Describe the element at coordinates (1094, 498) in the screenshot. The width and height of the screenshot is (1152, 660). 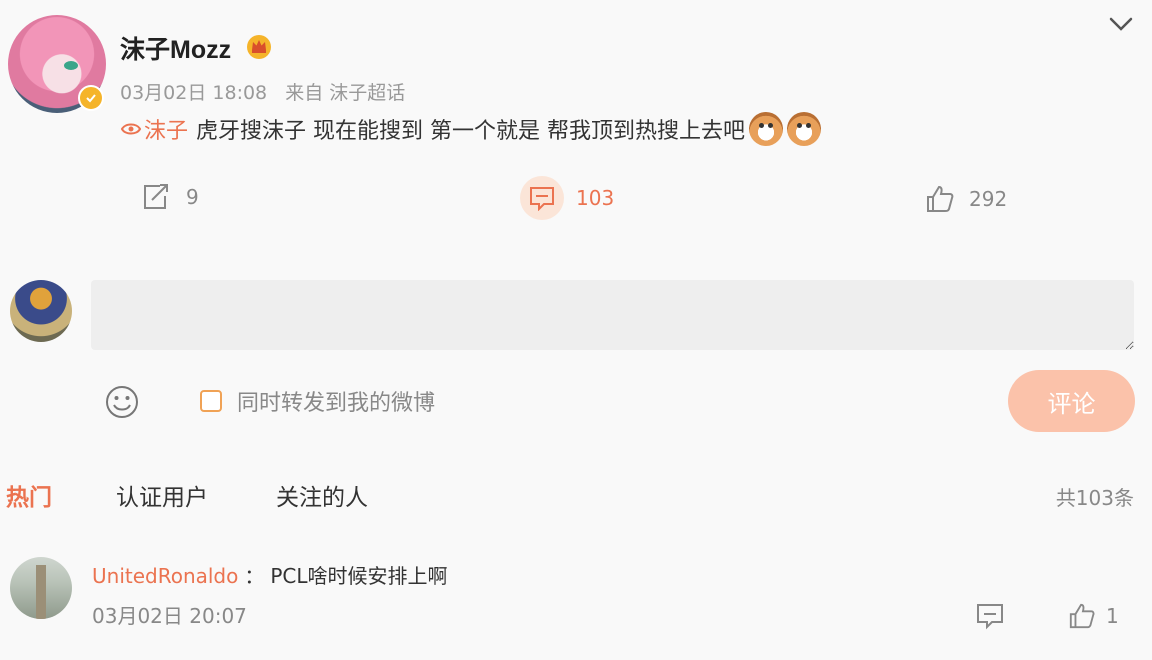
I see `comment-total: 共103条` at that location.